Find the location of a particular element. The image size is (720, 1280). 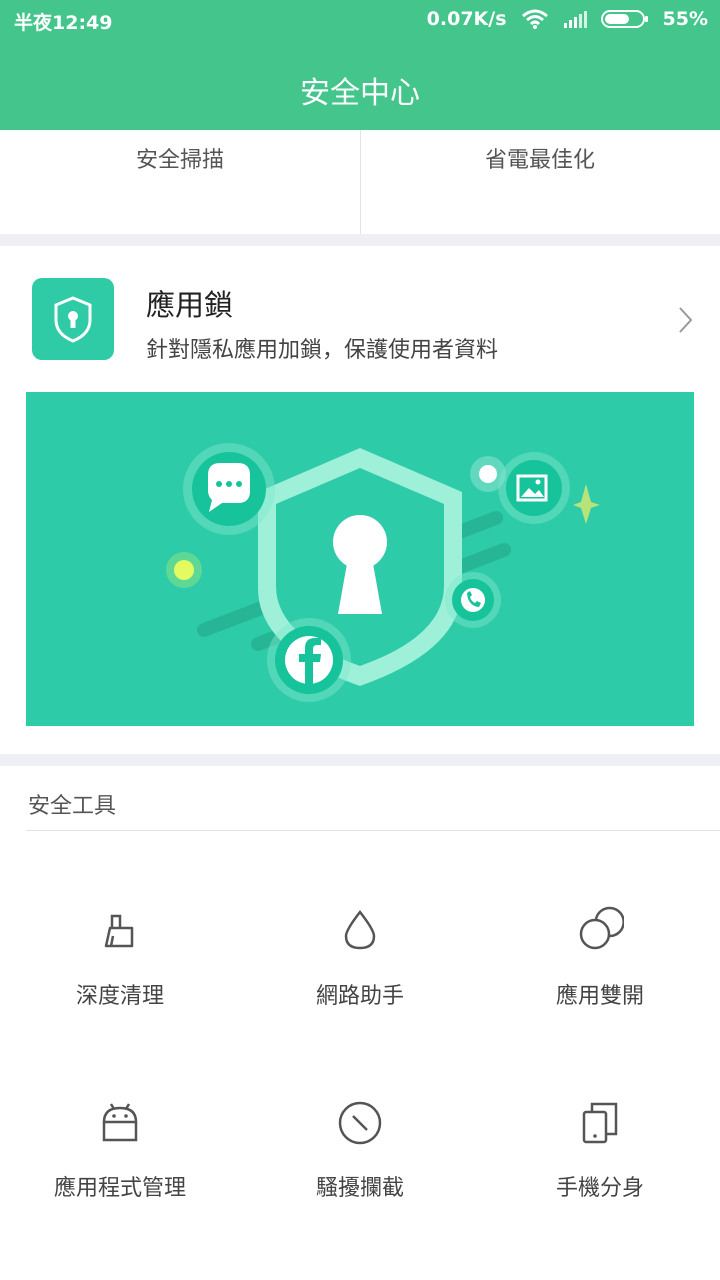

shield-lock-illustration is located at coordinates (383, 572).